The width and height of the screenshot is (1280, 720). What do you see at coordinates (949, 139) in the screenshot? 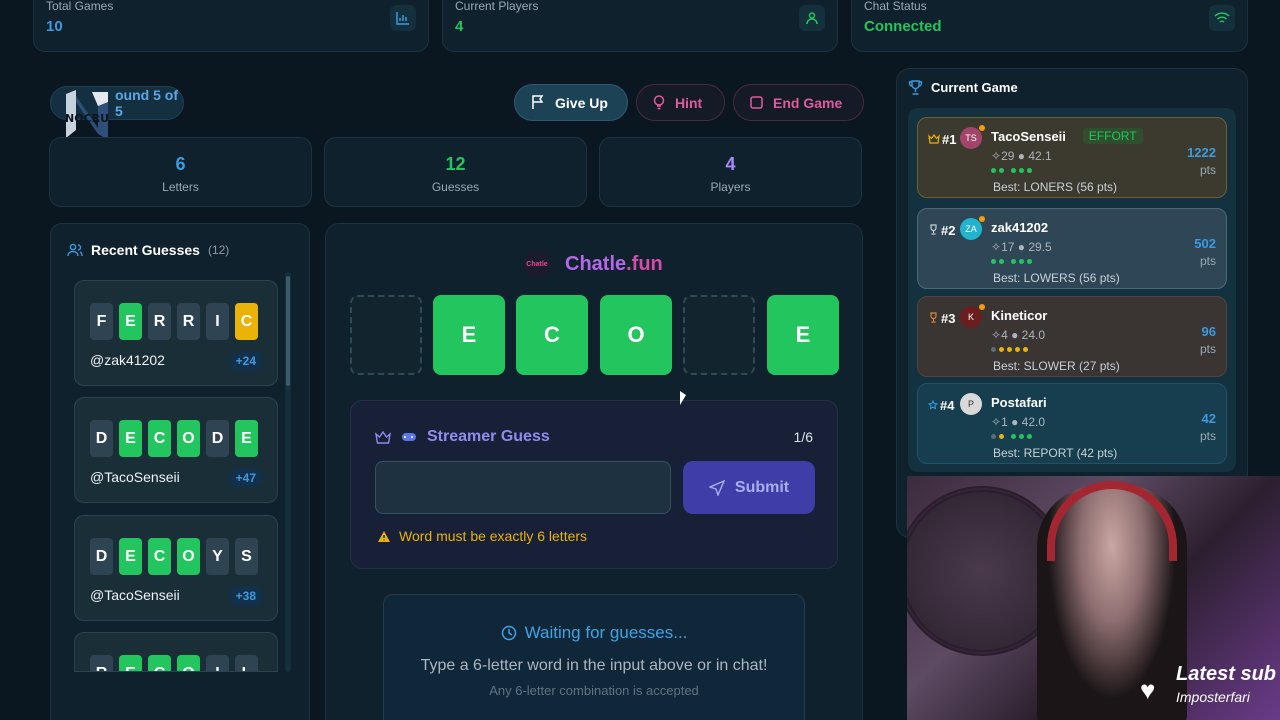
I see `rank-label: #1` at bounding box center [949, 139].